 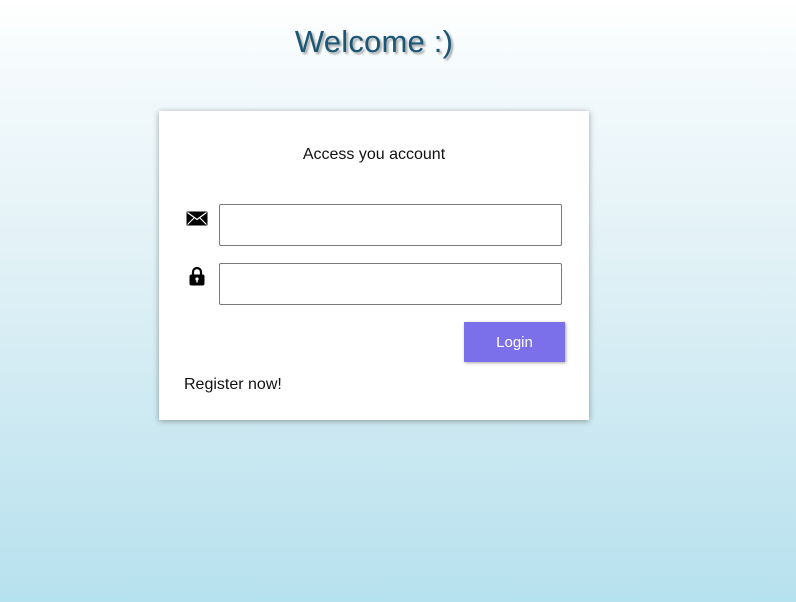 What do you see at coordinates (233, 385) in the screenshot?
I see `register-link: Register now!` at bounding box center [233, 385].